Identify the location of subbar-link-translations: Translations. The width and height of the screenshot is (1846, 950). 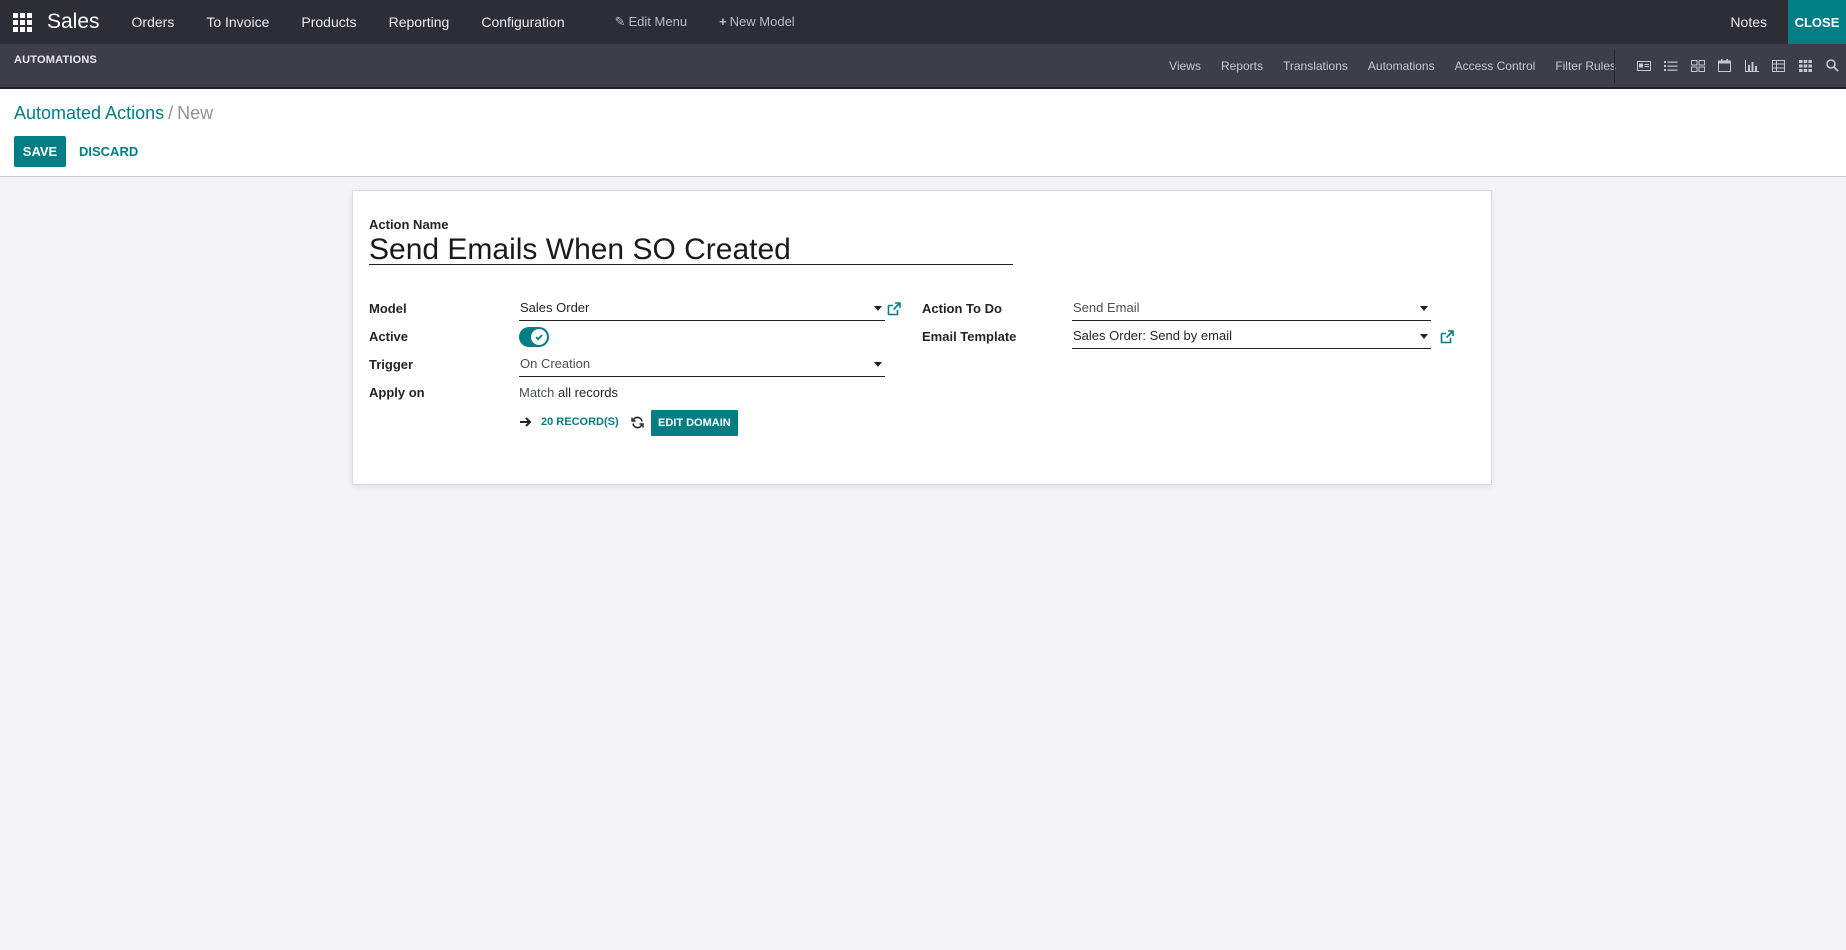
(1315, 66).